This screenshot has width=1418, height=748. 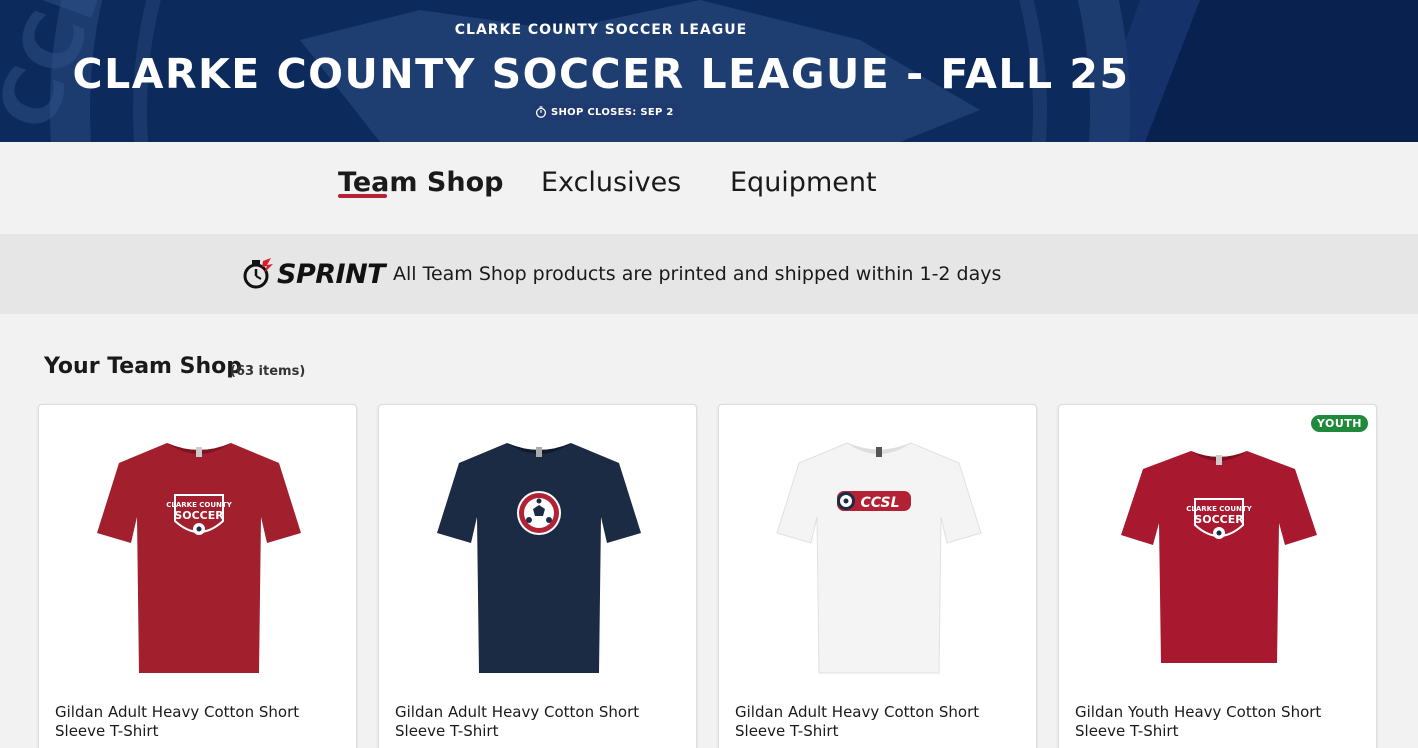 I want to click on timer-icon, so click(x=541, y=112).